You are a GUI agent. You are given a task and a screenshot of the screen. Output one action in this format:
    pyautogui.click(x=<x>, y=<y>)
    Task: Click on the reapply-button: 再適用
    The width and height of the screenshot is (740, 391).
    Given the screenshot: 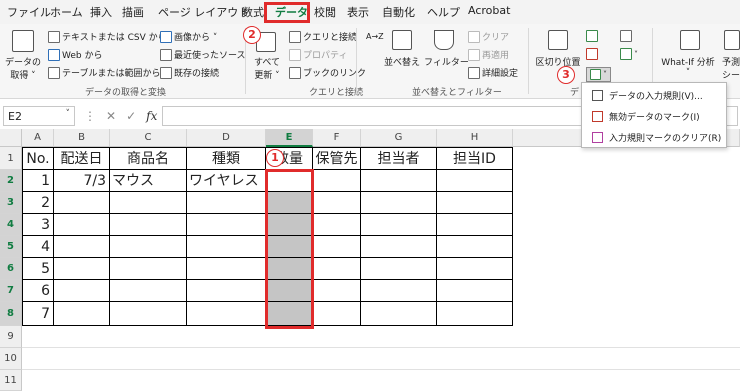 What is the action you would take?
    pyautogui.click(x=488, y=54)
    